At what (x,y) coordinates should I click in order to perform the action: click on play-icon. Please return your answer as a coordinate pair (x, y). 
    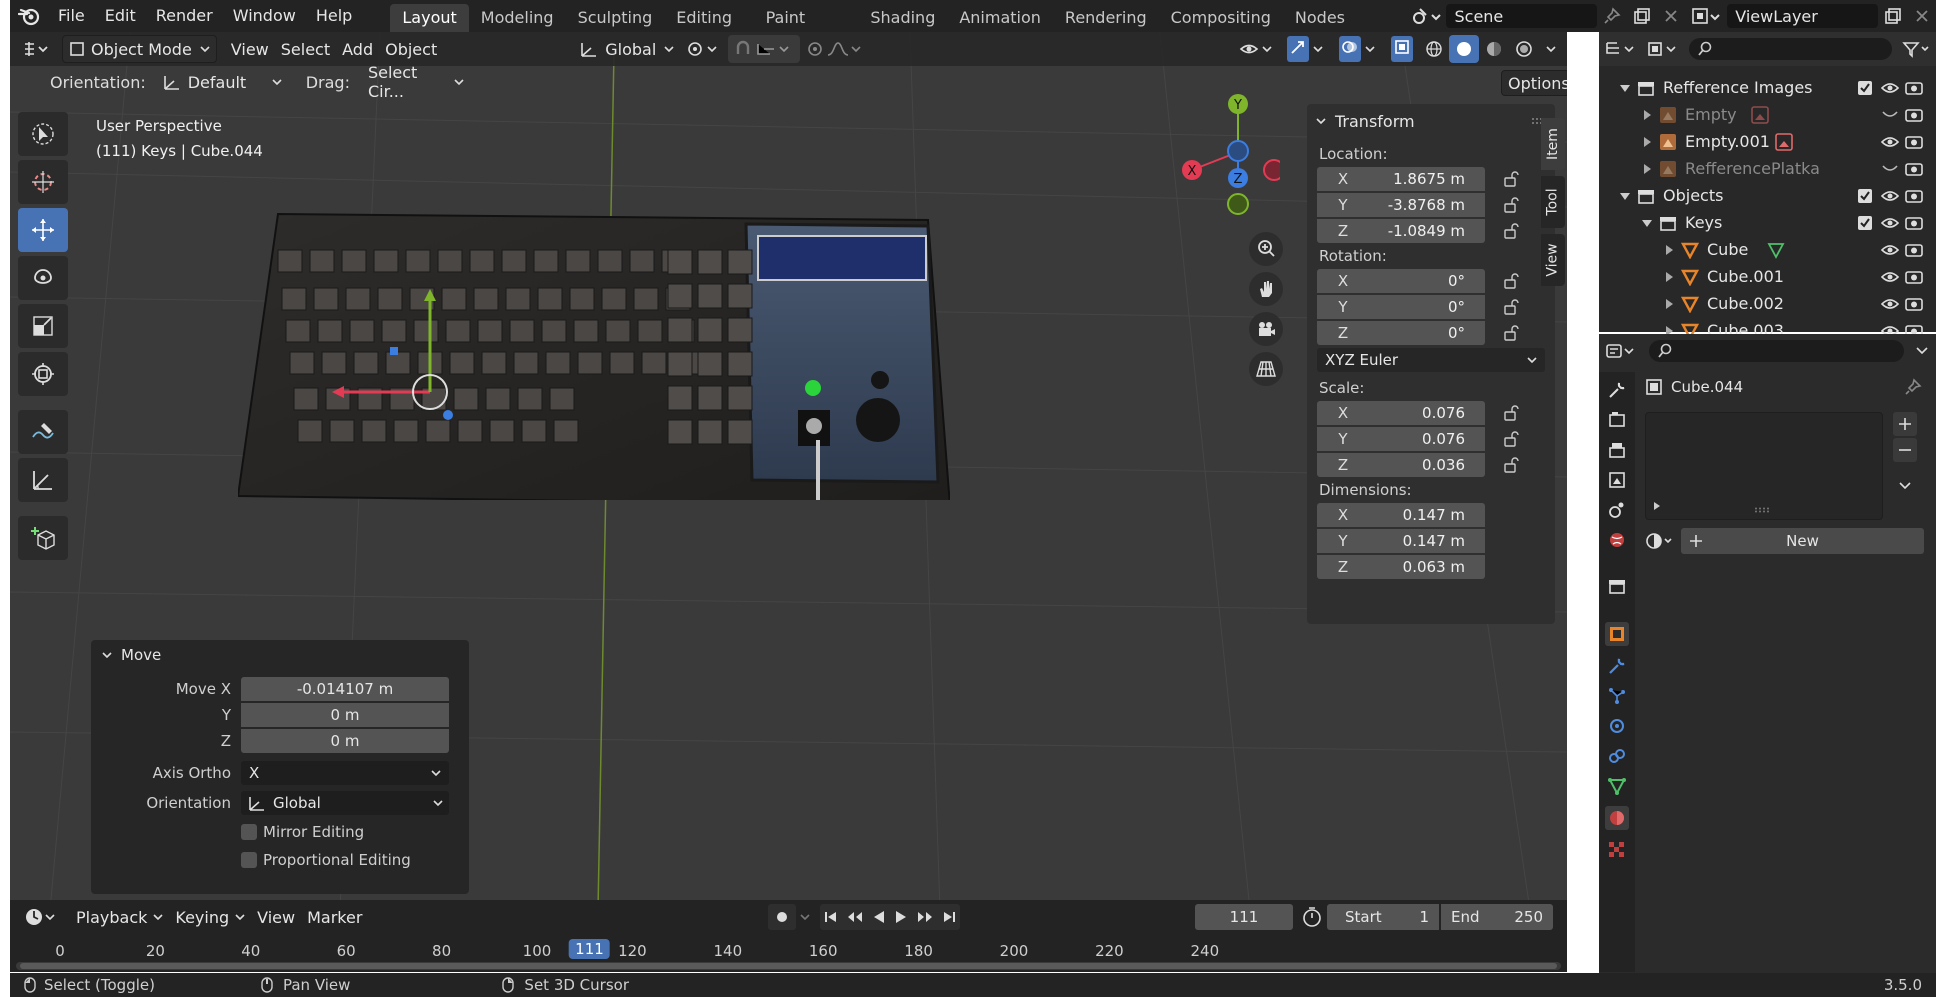
    Looking at the image, I should click on (901, 917).